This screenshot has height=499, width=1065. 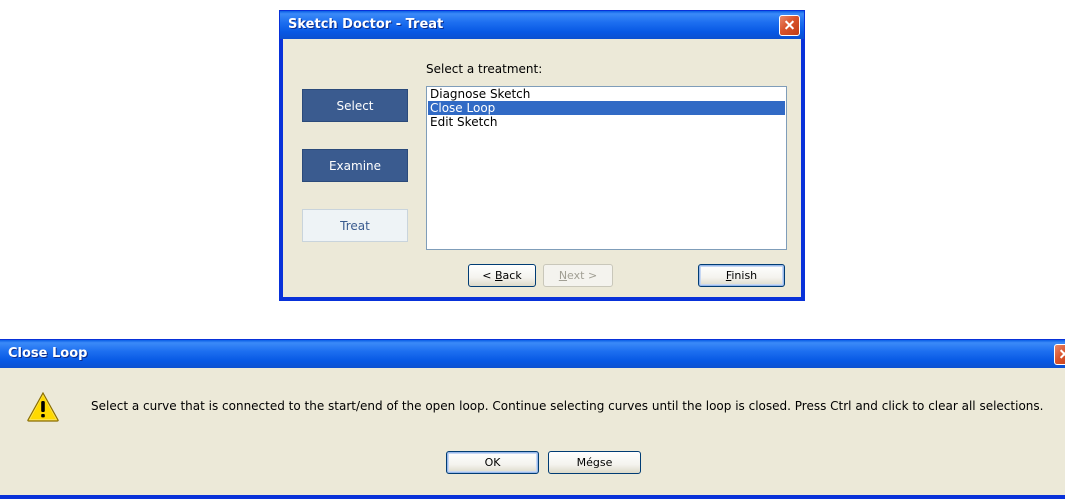 I want to click on step-treat-button: Treat, so click(x=355, y=225).